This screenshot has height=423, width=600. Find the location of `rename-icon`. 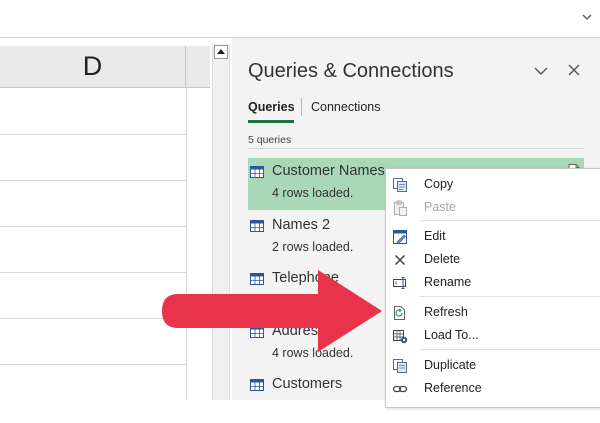

rename-icon is located at coordinates (399, 283).